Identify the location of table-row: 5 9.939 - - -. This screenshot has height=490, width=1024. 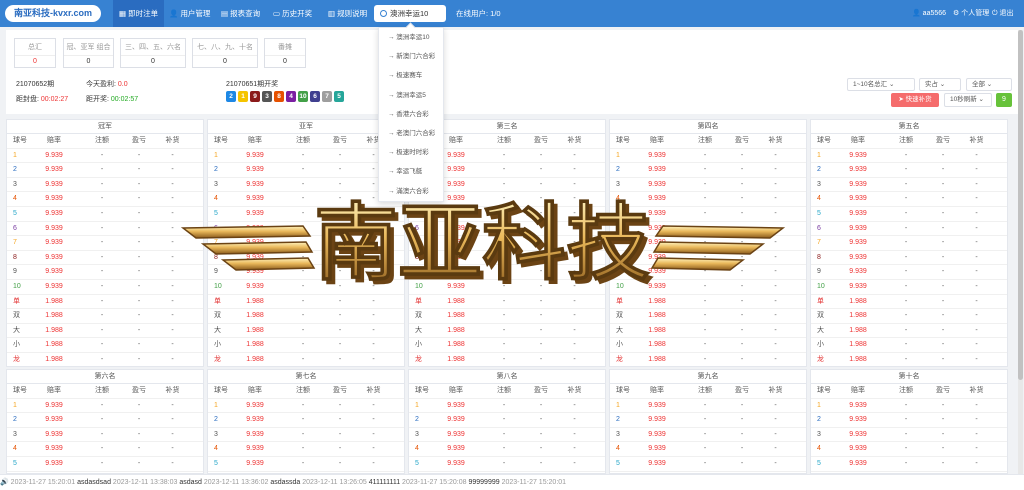
(507, 464).